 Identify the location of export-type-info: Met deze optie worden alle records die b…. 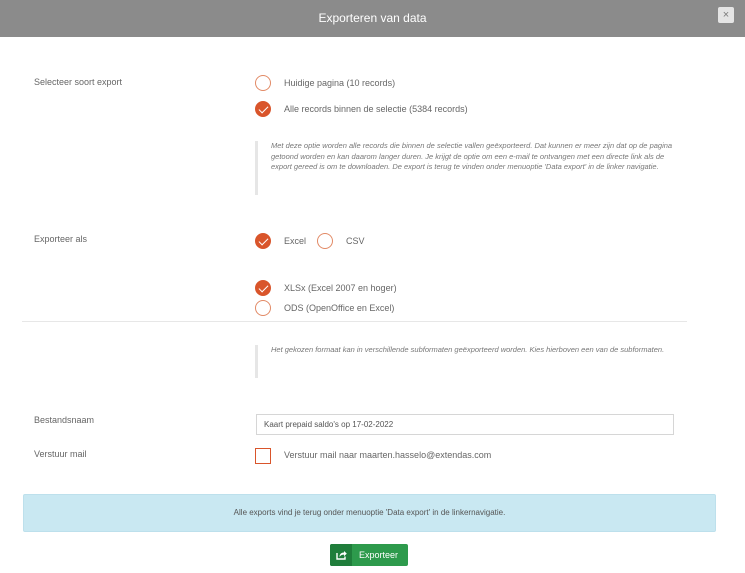
(465, 168).